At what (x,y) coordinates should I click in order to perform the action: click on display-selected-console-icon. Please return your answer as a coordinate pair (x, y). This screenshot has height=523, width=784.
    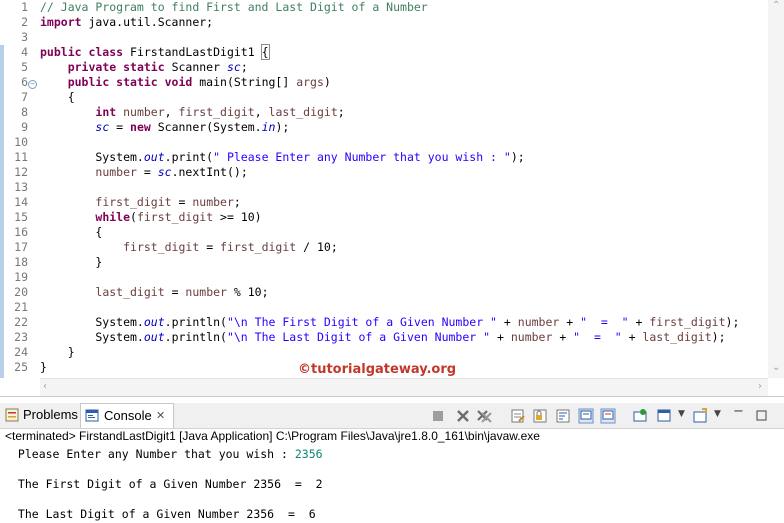
    Looking at the image, I should click on (664, 416).